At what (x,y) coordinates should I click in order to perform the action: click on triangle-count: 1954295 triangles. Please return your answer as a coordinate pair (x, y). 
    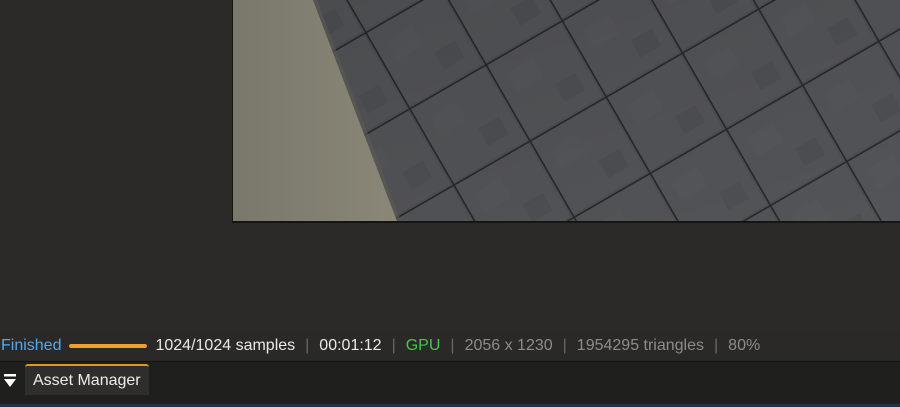
    Looking at the image, I should click on (640, 345).